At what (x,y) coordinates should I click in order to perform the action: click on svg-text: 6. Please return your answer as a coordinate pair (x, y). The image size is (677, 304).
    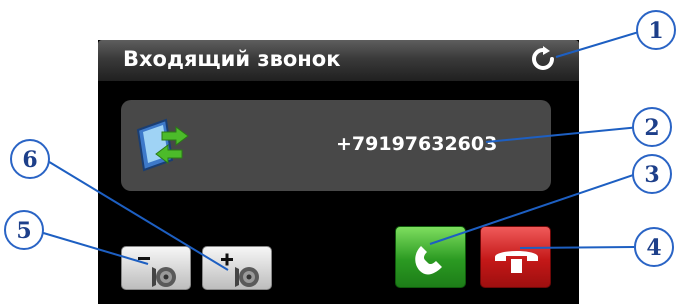
    Looking at the image, I should click on (29, 160).